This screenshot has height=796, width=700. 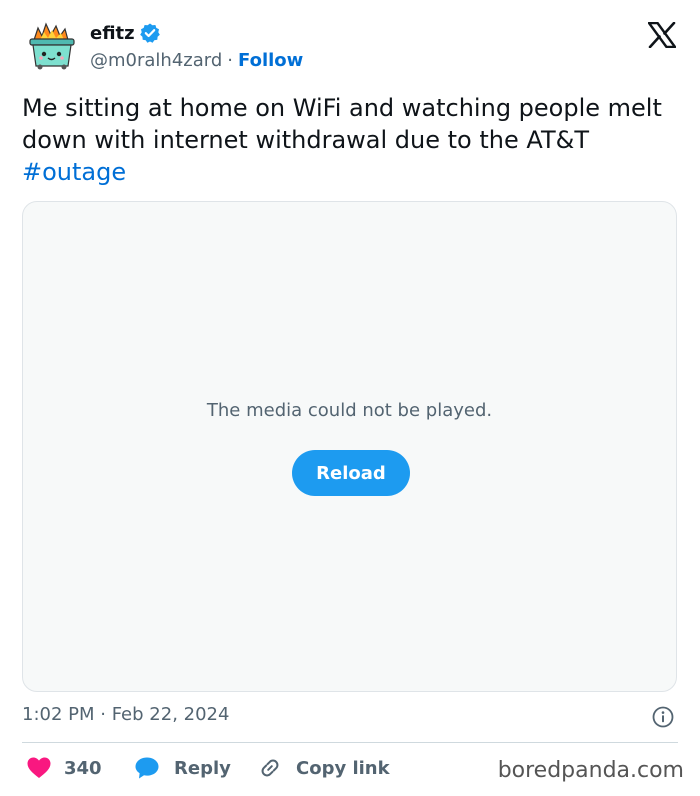 I want to click on copy-link-label: Copy link, so click(x=343, y=768).